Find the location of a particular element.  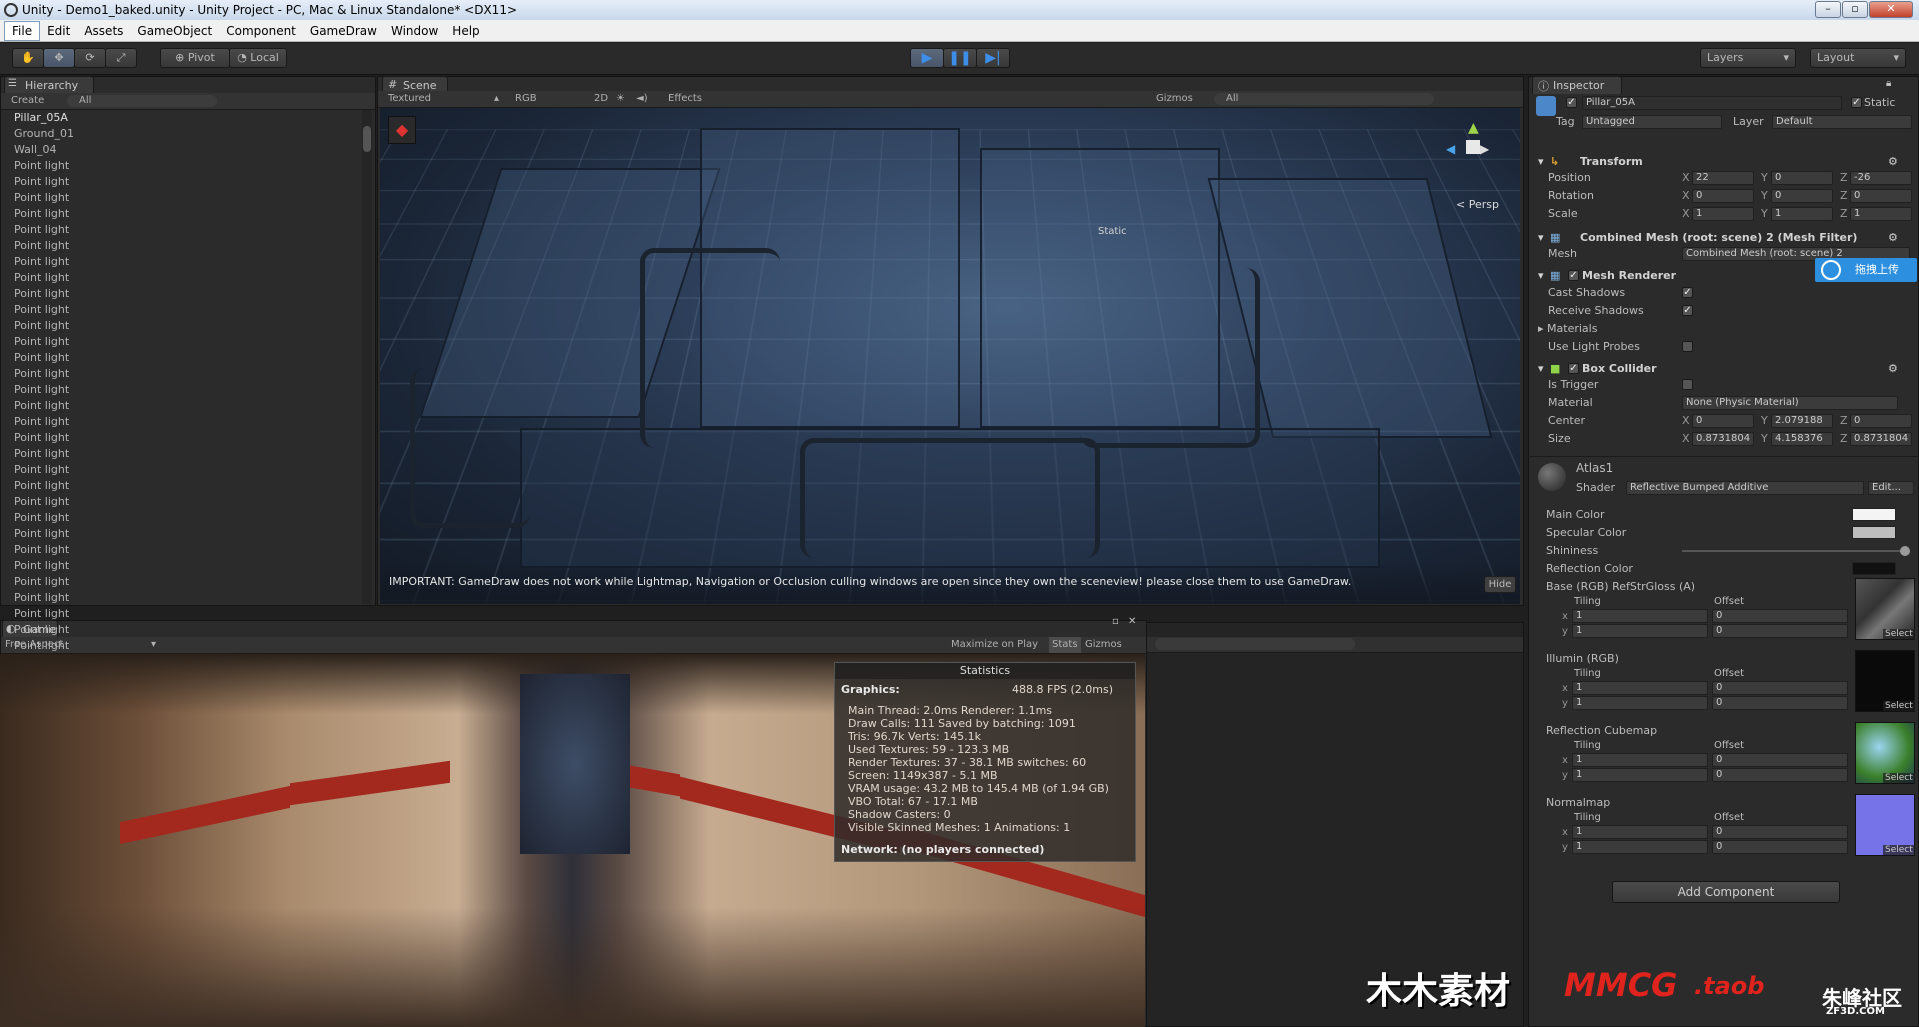

transform-scale-y-field: 1 is located at coordinates (1802, 214).